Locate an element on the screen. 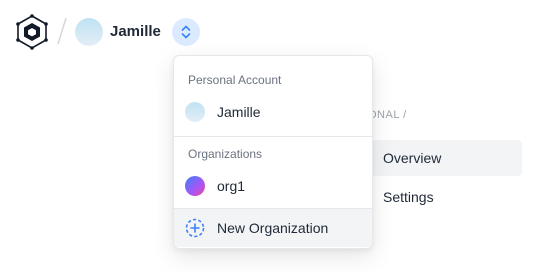 This screenshot has width=557, height=273. divider is located at coordinates (273, 136).